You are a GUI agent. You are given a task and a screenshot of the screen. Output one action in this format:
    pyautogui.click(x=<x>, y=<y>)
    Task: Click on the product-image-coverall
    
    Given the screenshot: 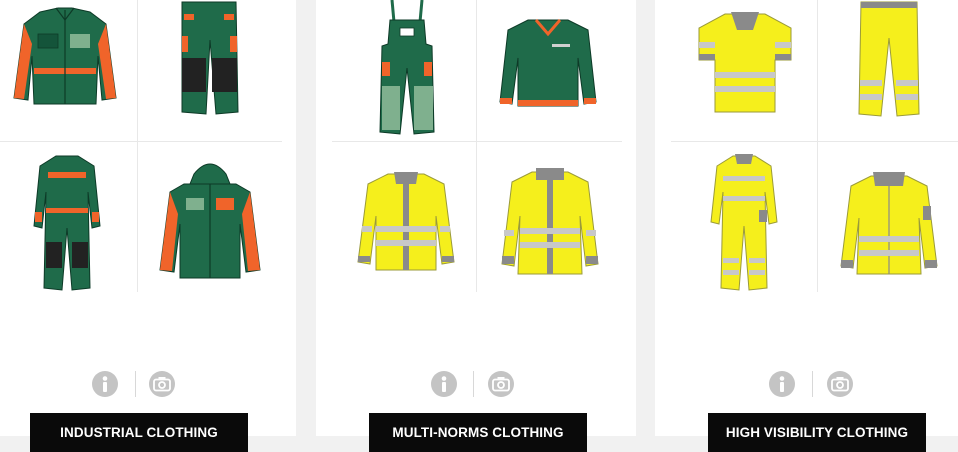 What is the action you would take?
    pyautogui.click(x=67, y=222)
    